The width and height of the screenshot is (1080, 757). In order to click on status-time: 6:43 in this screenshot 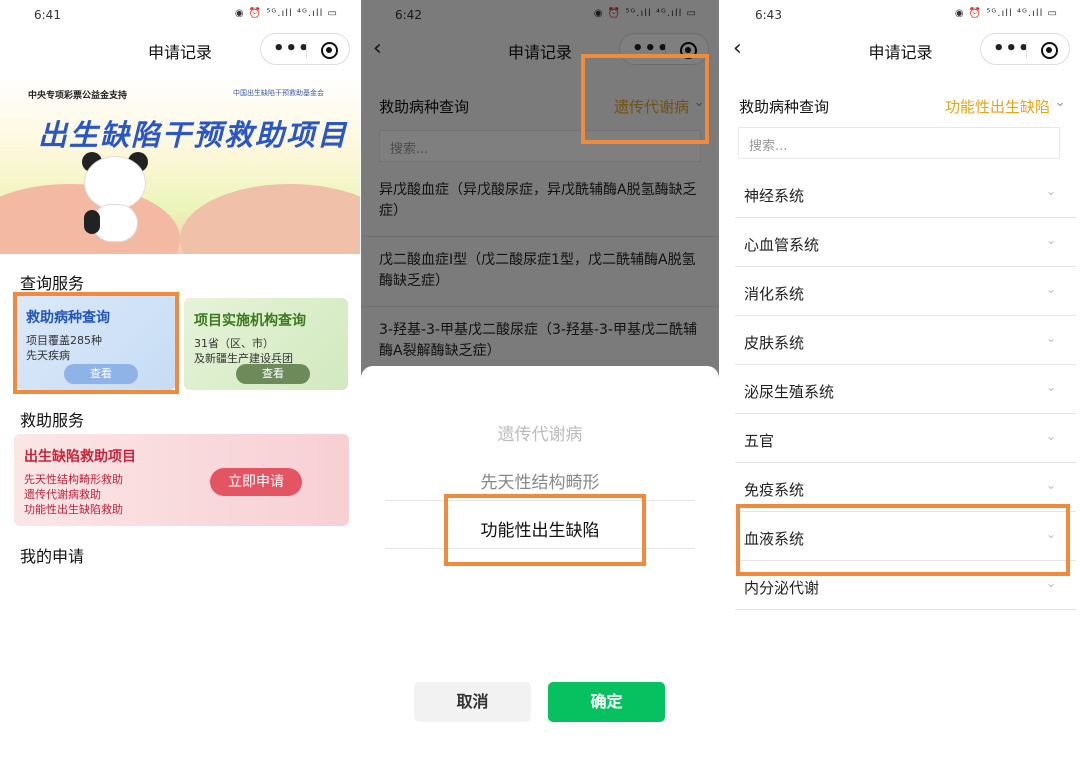, I will do `click(768, 15)`.